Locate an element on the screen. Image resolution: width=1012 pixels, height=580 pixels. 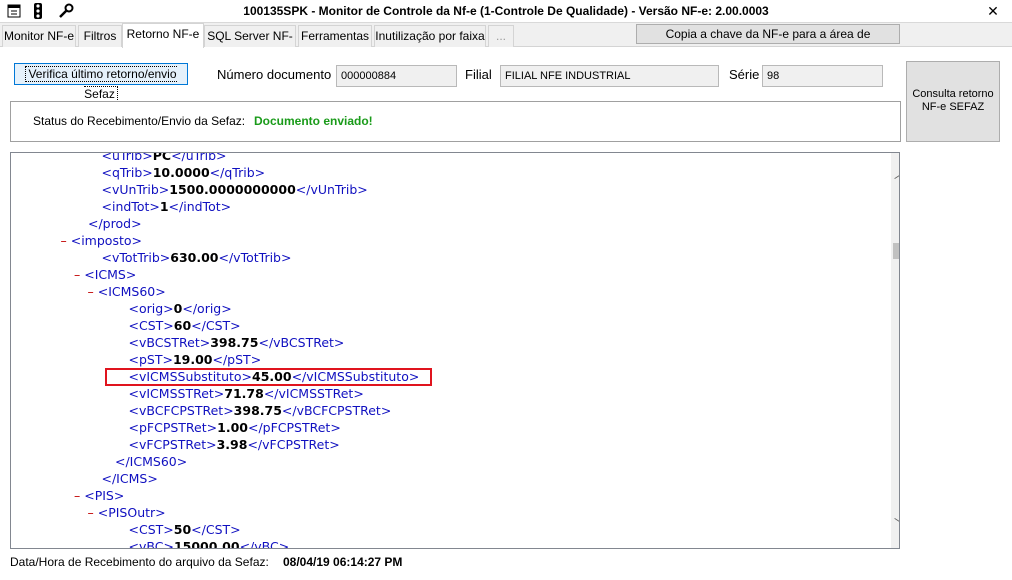
xml-line: <vFCPSTRet>3.98</vFCPSTRet> is located at coordinates (234, 444).